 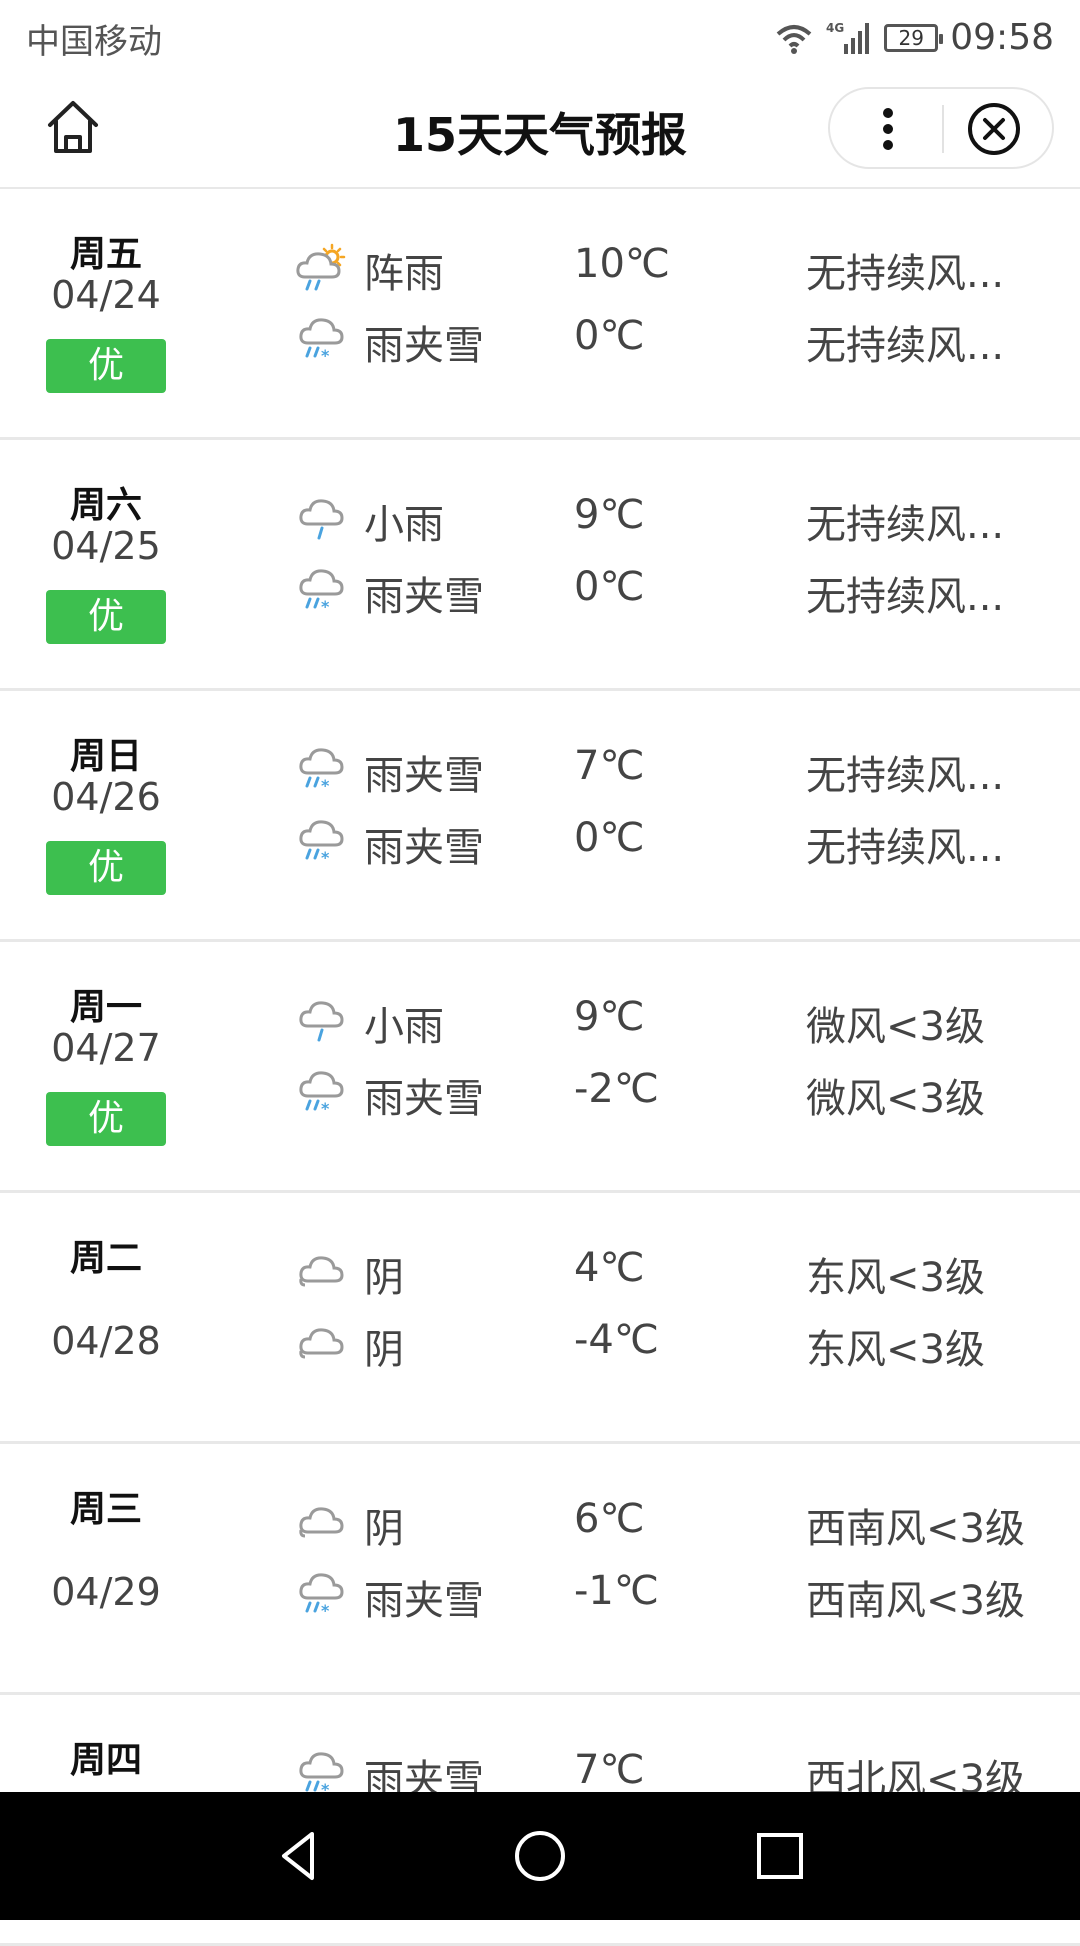 I want to click on day-weather-row: 阴 4℃ 东风<3级, so click(x=540, y=1270).